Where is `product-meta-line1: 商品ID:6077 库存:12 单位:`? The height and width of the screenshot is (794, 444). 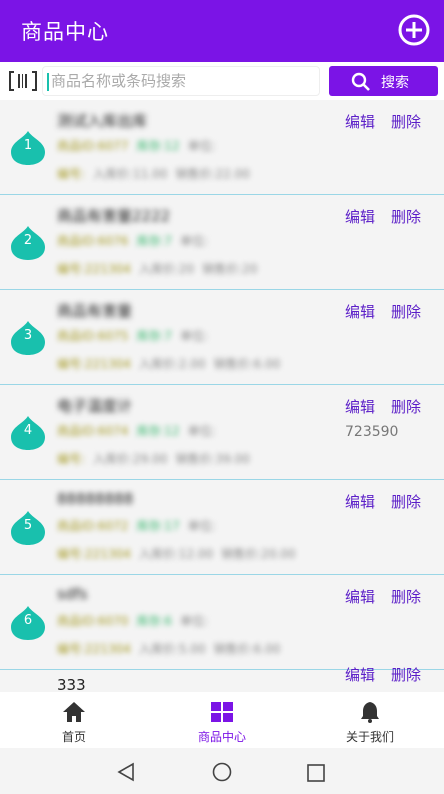
product-meta-line1: 商品ID:6077 库存:12 单位: is located at coordinates (136, 145).